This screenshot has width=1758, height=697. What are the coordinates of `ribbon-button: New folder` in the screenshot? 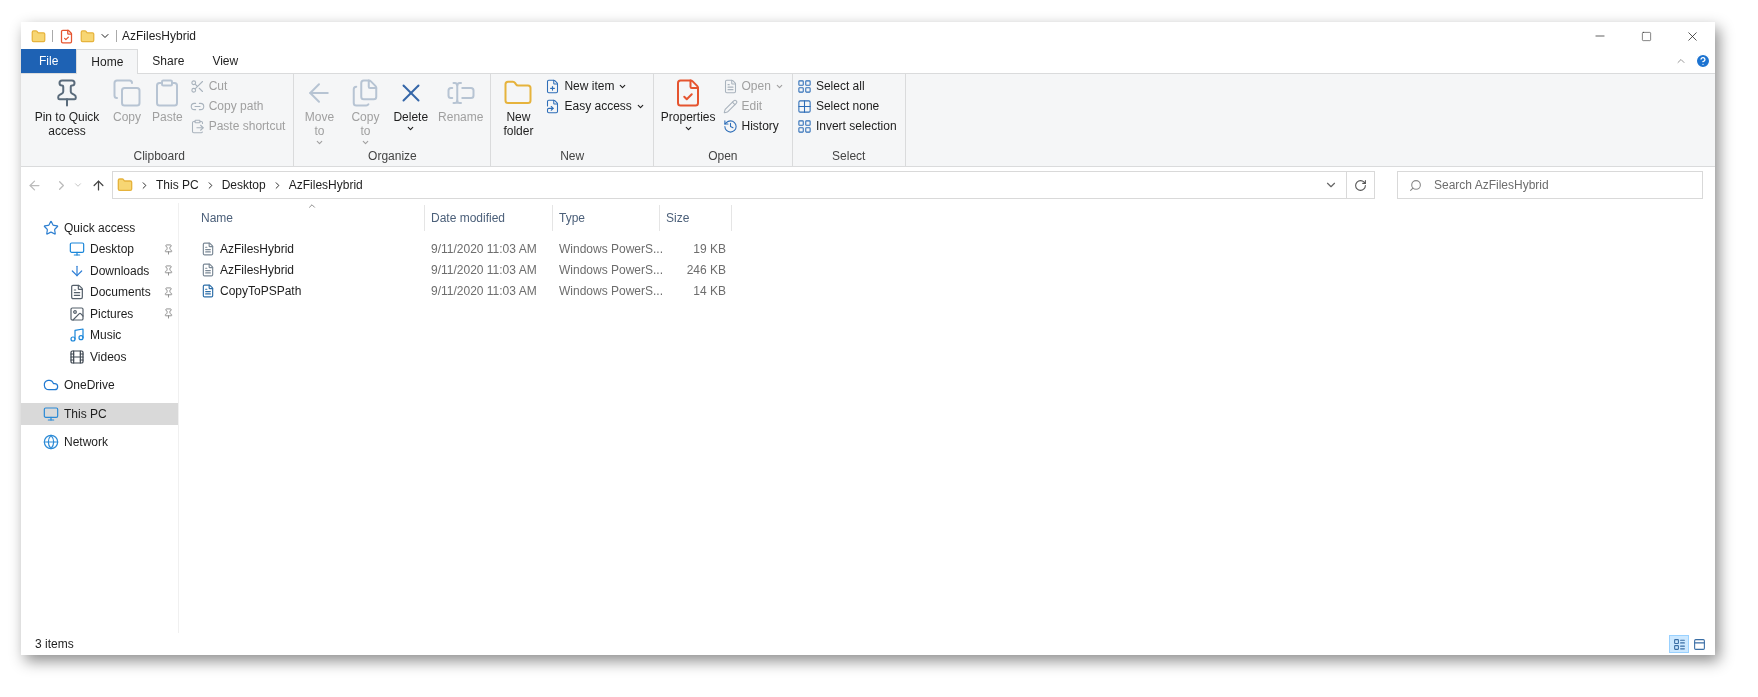 It's located at (518, 106).